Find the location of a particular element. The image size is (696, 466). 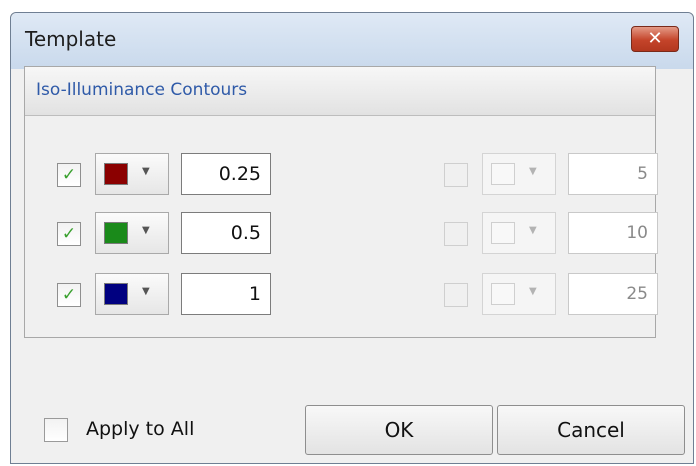

contour-3-value-field: 1 is located at coordinates (226, 294).